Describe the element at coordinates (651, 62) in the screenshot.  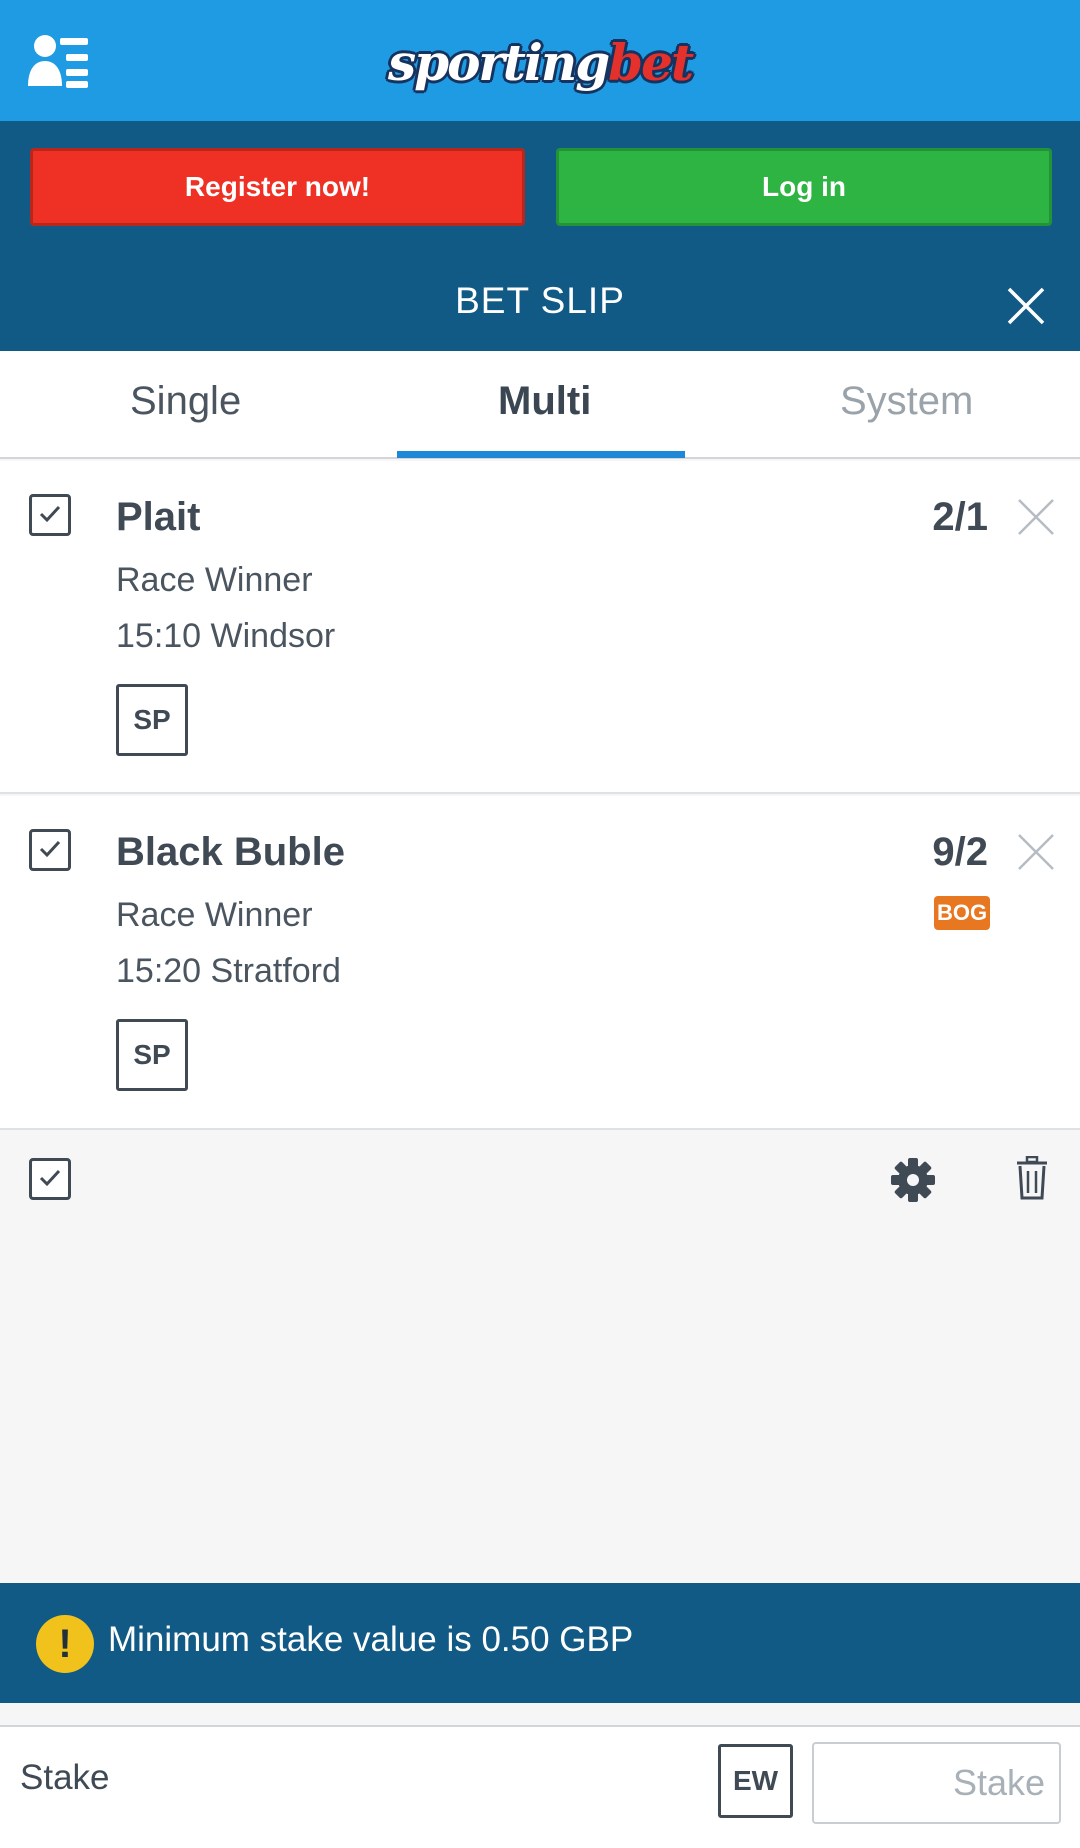
I see `logo-accent-text: bet` at that location.